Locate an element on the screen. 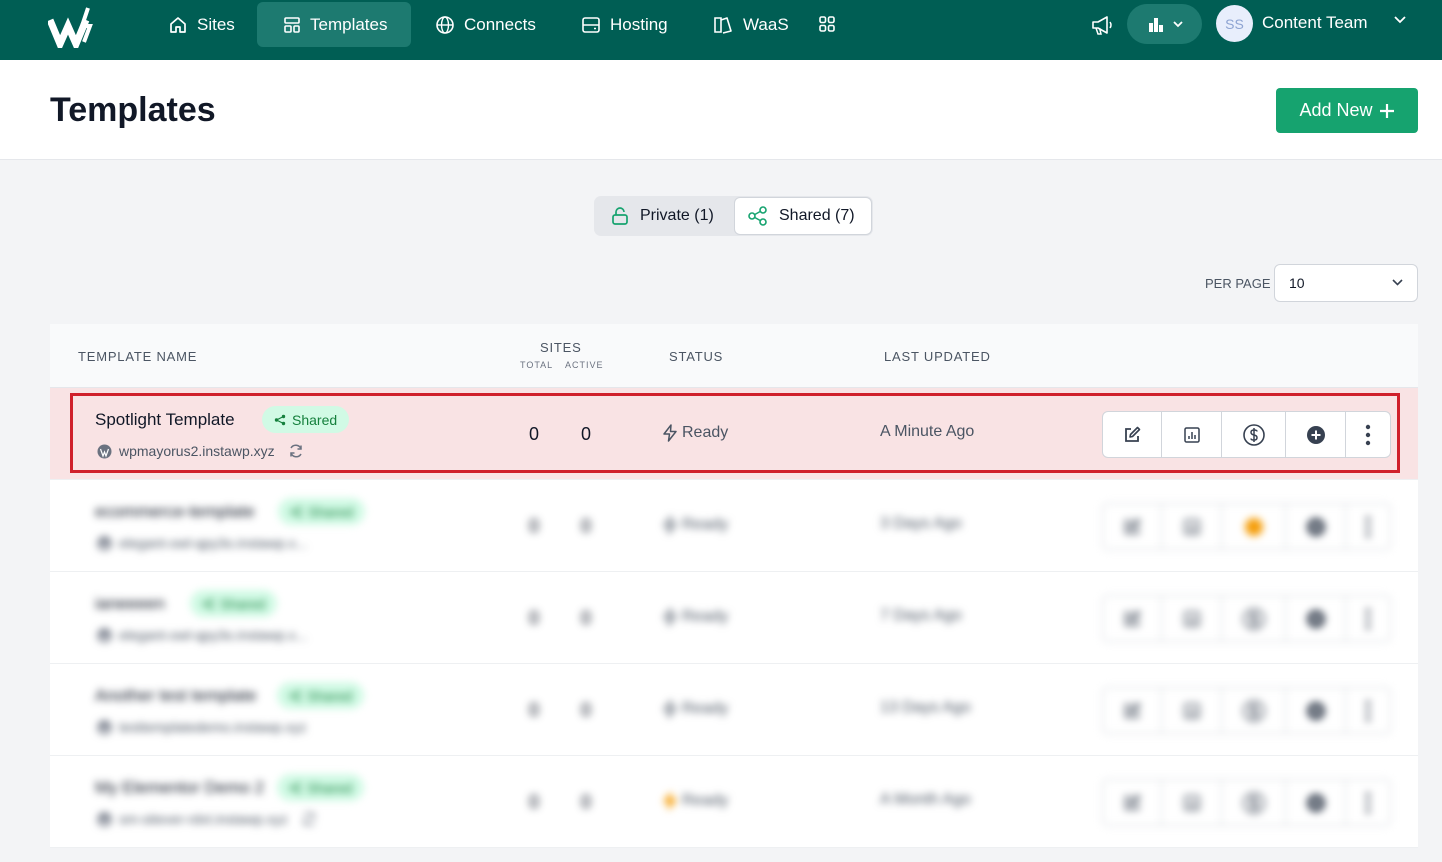  nav-connects: Connects is located at coordinates (485, 24).